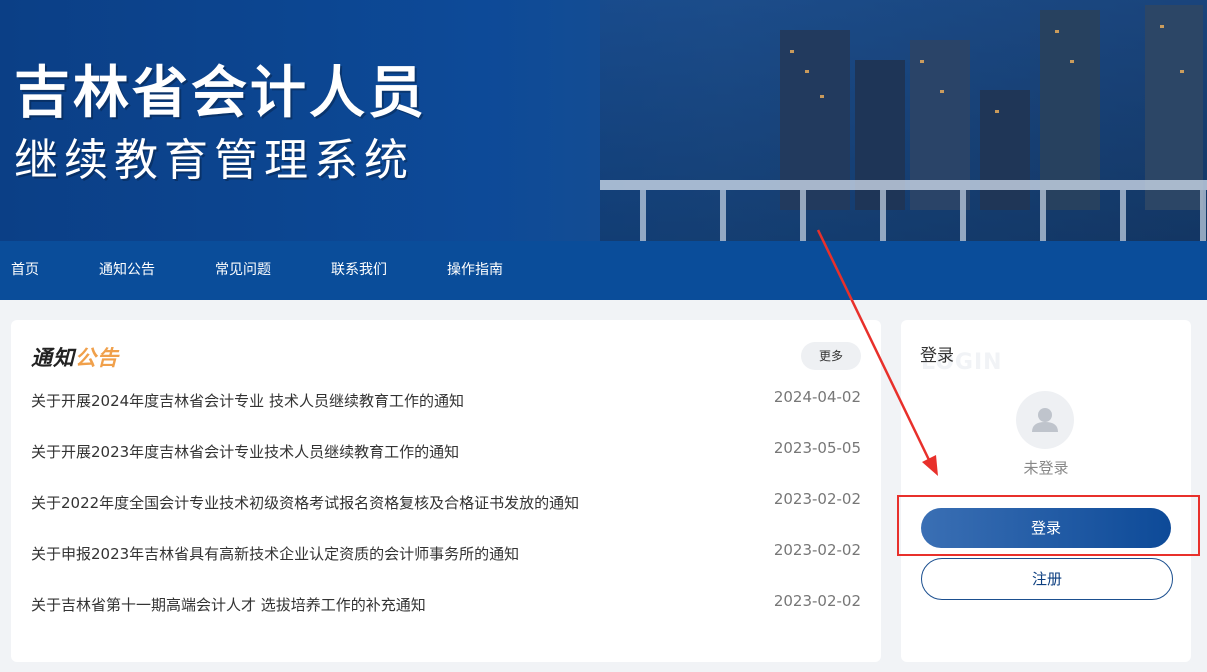  I want to click on notice-date: 2023-05-05, so click(817, 448).